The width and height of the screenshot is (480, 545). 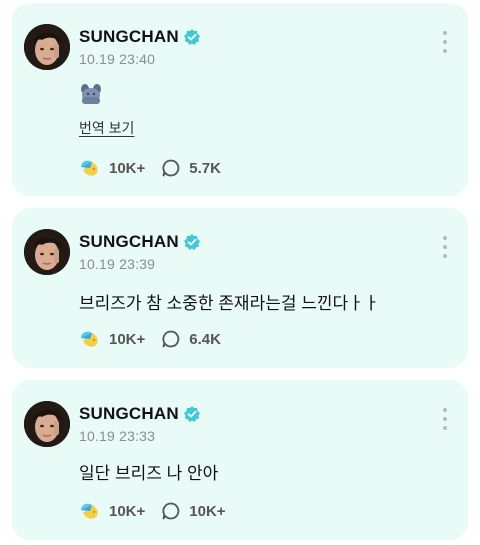 I want to click on post-actions: 10K+ 5.7K, so click(x=150, y=168).